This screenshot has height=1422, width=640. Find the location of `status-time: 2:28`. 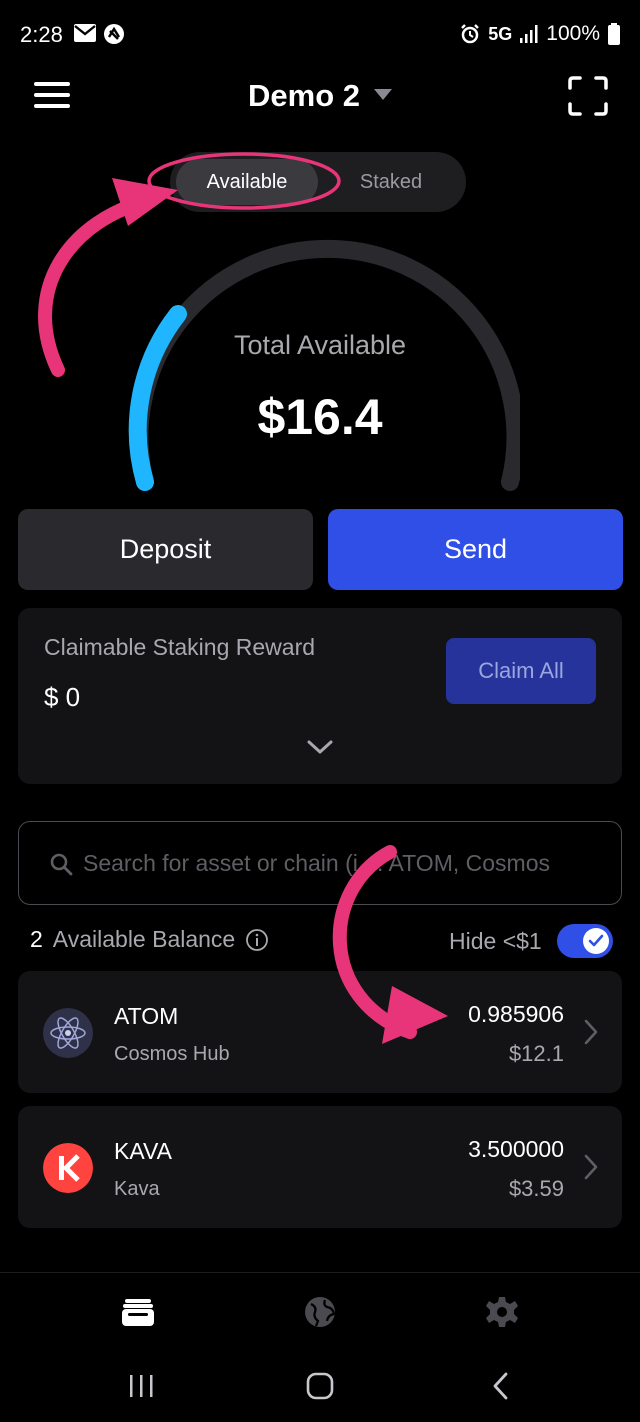

status-time: 2:28 is located at coordinates (41, 34).